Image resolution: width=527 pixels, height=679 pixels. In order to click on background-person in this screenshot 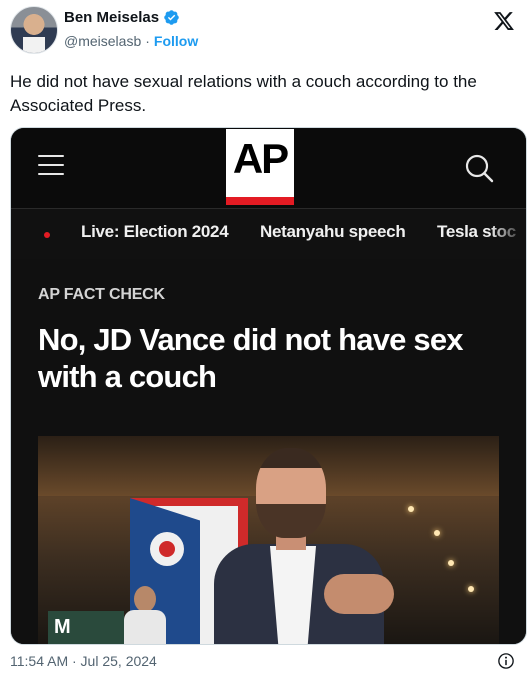, I will do `click(145, 615)`.